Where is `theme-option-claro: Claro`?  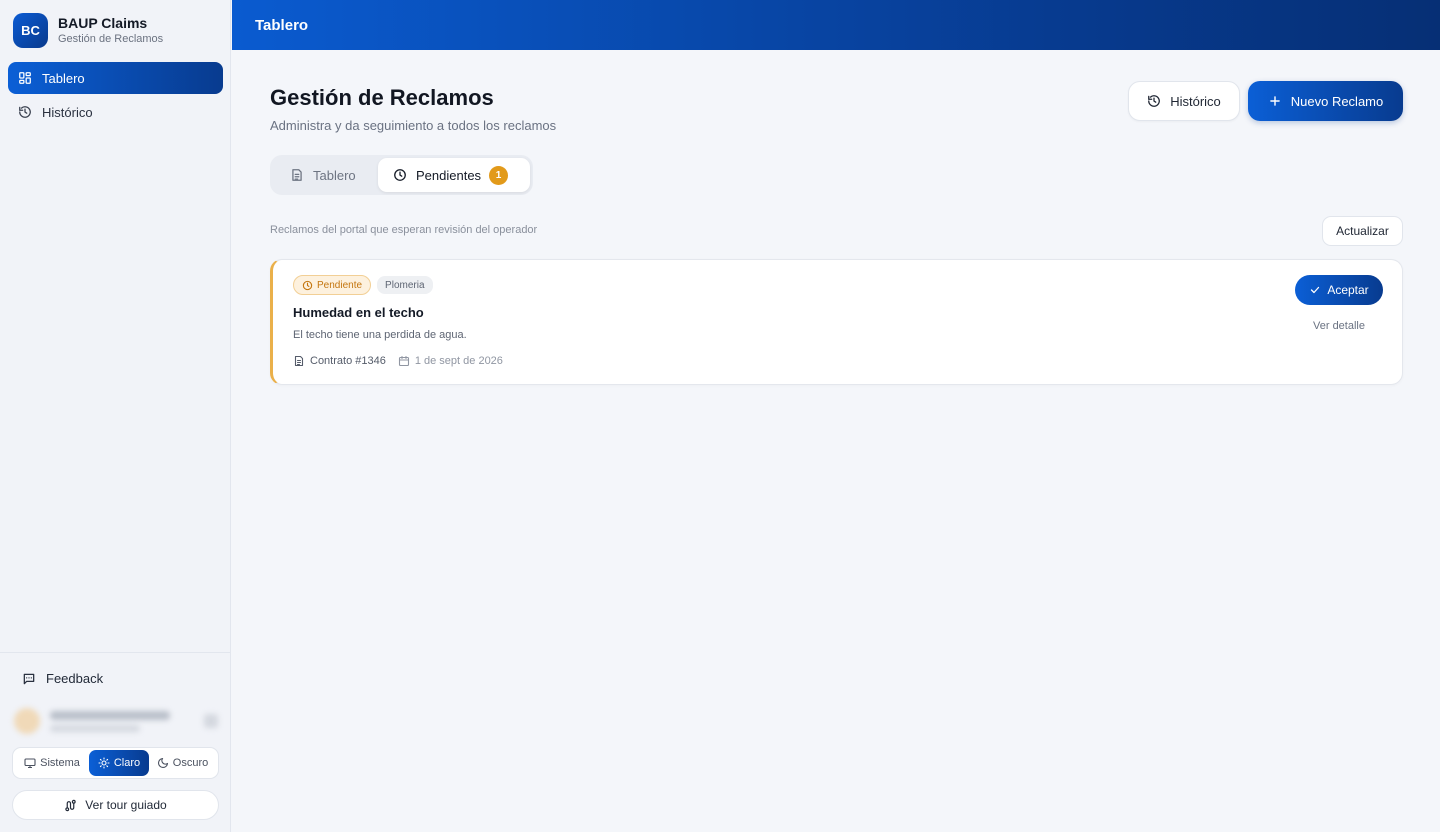
theme-option-claro: Claro is located at coordinates (119, 763).